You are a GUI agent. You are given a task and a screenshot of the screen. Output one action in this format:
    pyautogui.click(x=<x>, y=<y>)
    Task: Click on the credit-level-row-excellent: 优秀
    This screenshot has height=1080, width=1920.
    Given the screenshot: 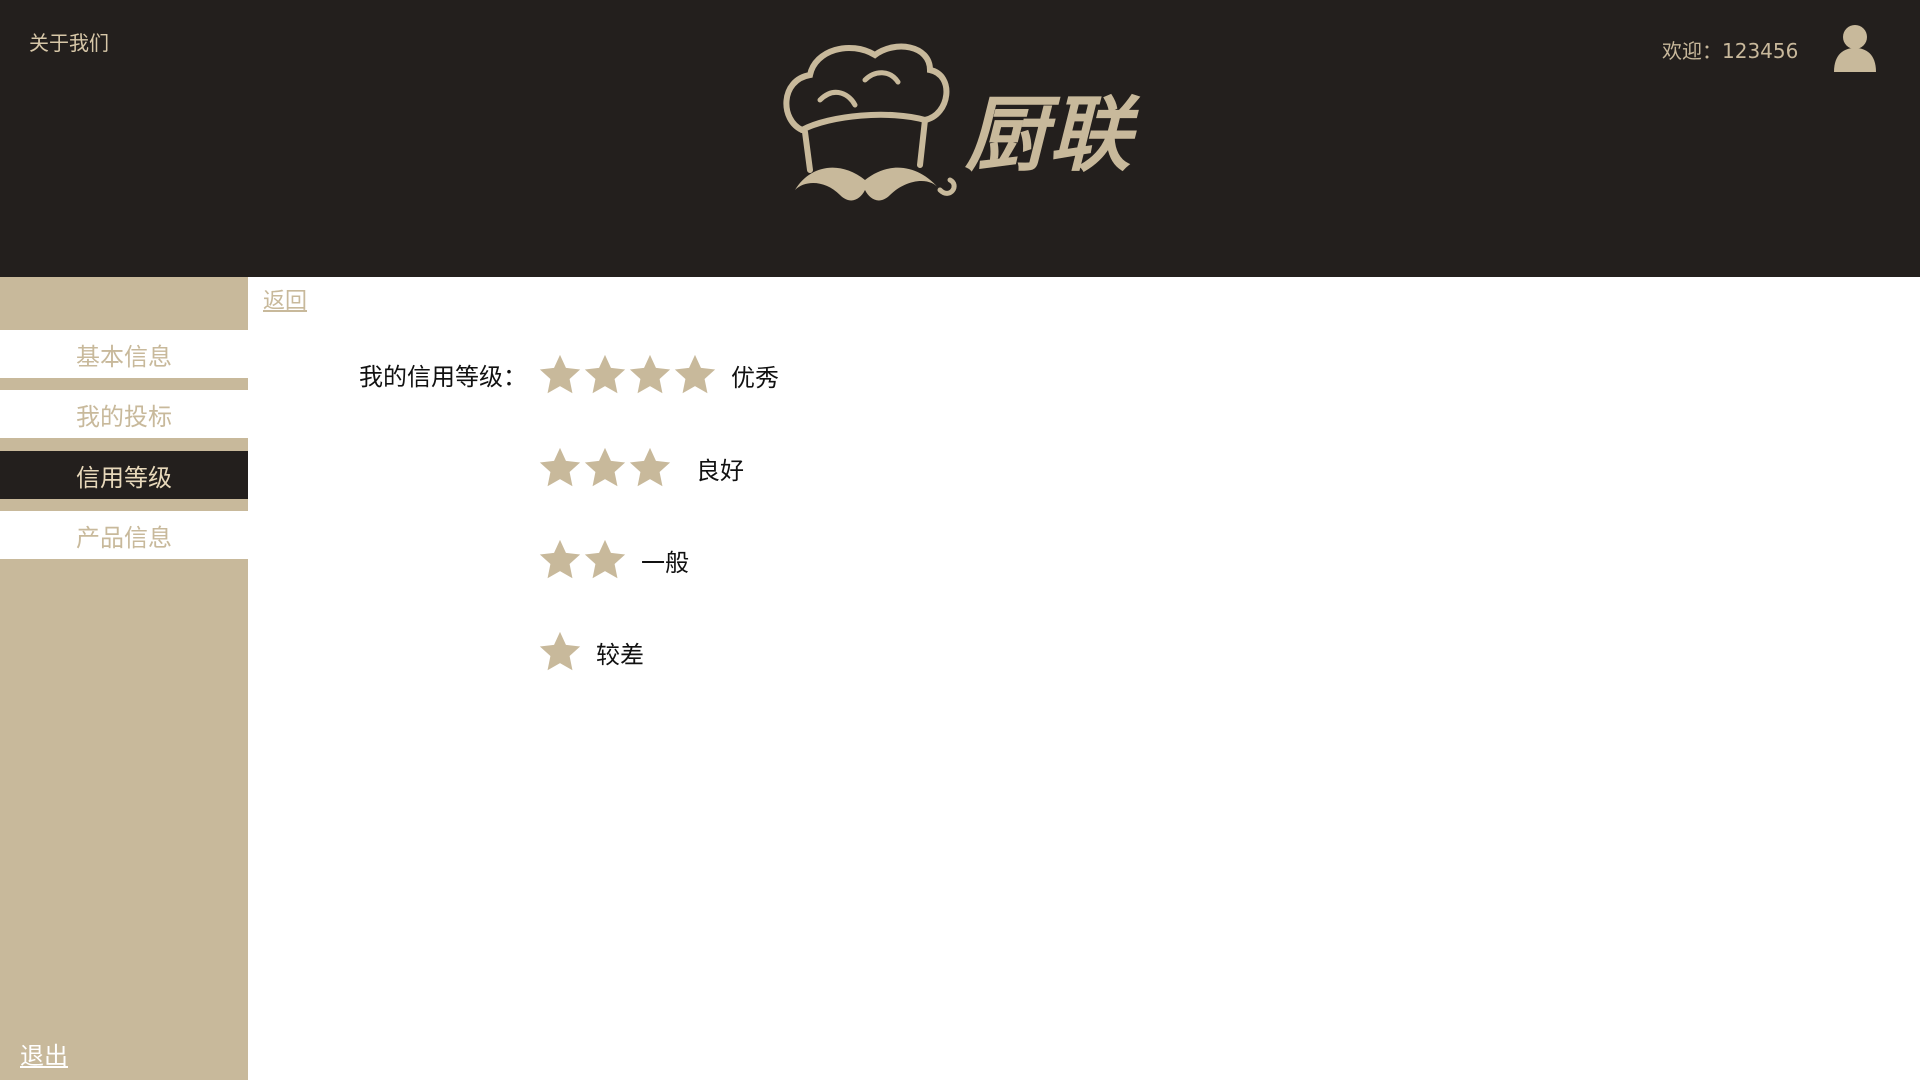 What is the action you would take?
    pyautogui.click(x=658, y=375)
    